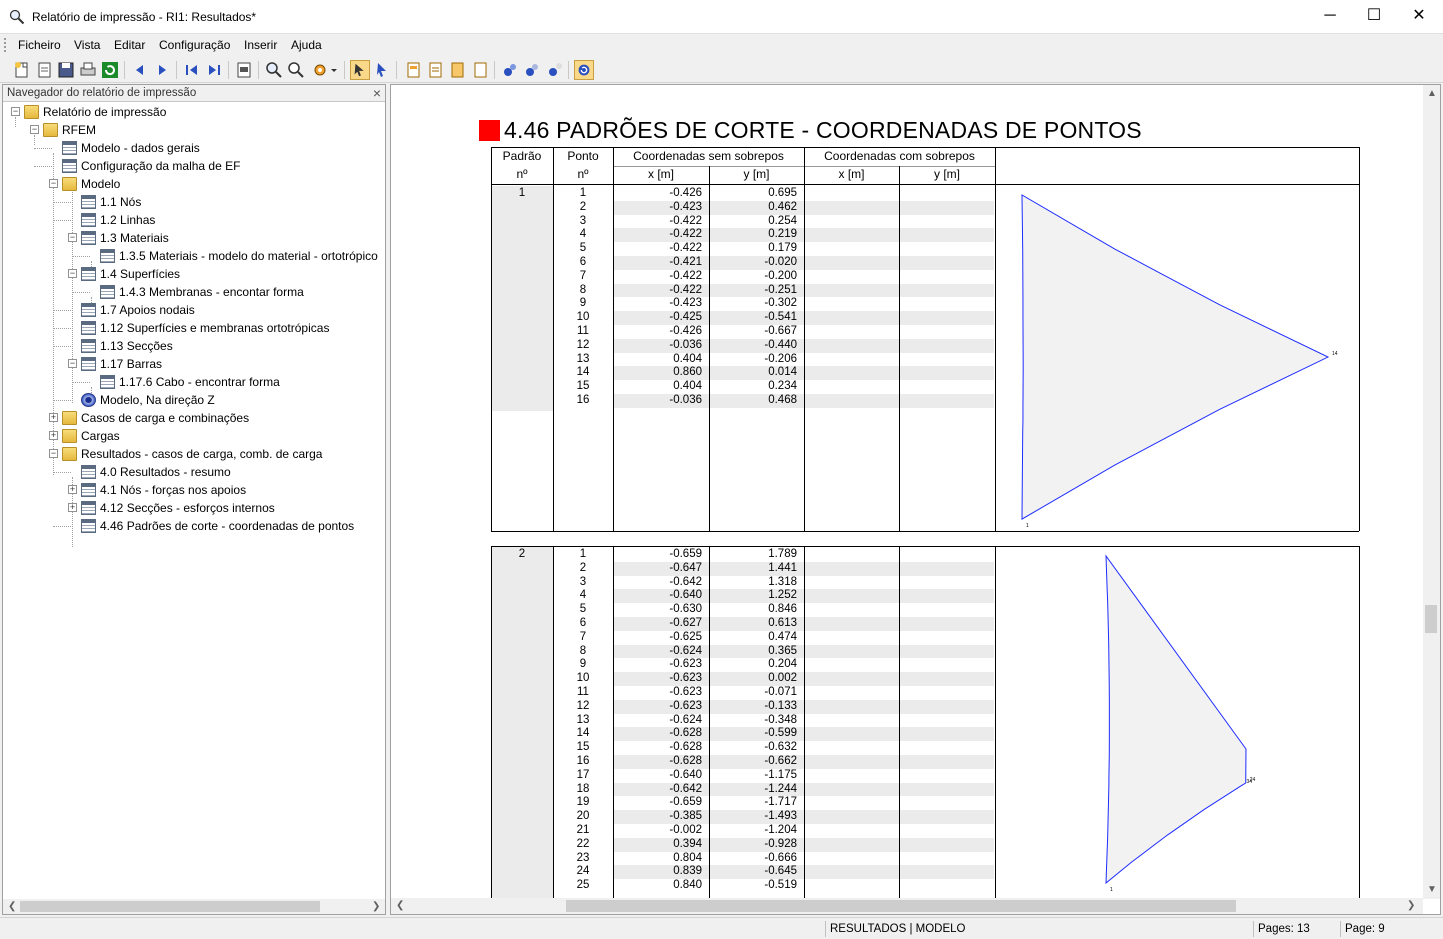  I want to click on first-page-icon, so click(192, 70).